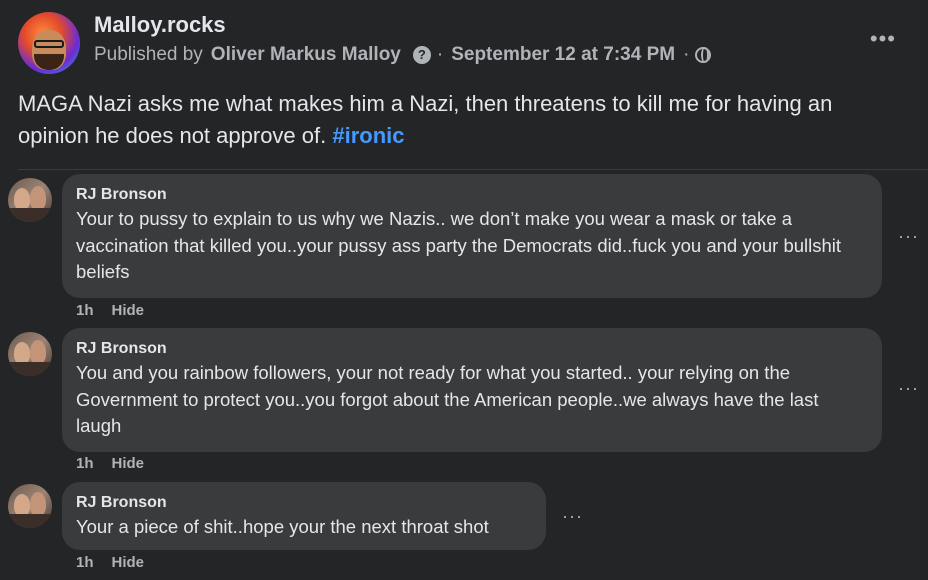  What do you see at coordinates (49, 43) in the screenshot?
I see `page-avatar` at bounding box center [49, 43].